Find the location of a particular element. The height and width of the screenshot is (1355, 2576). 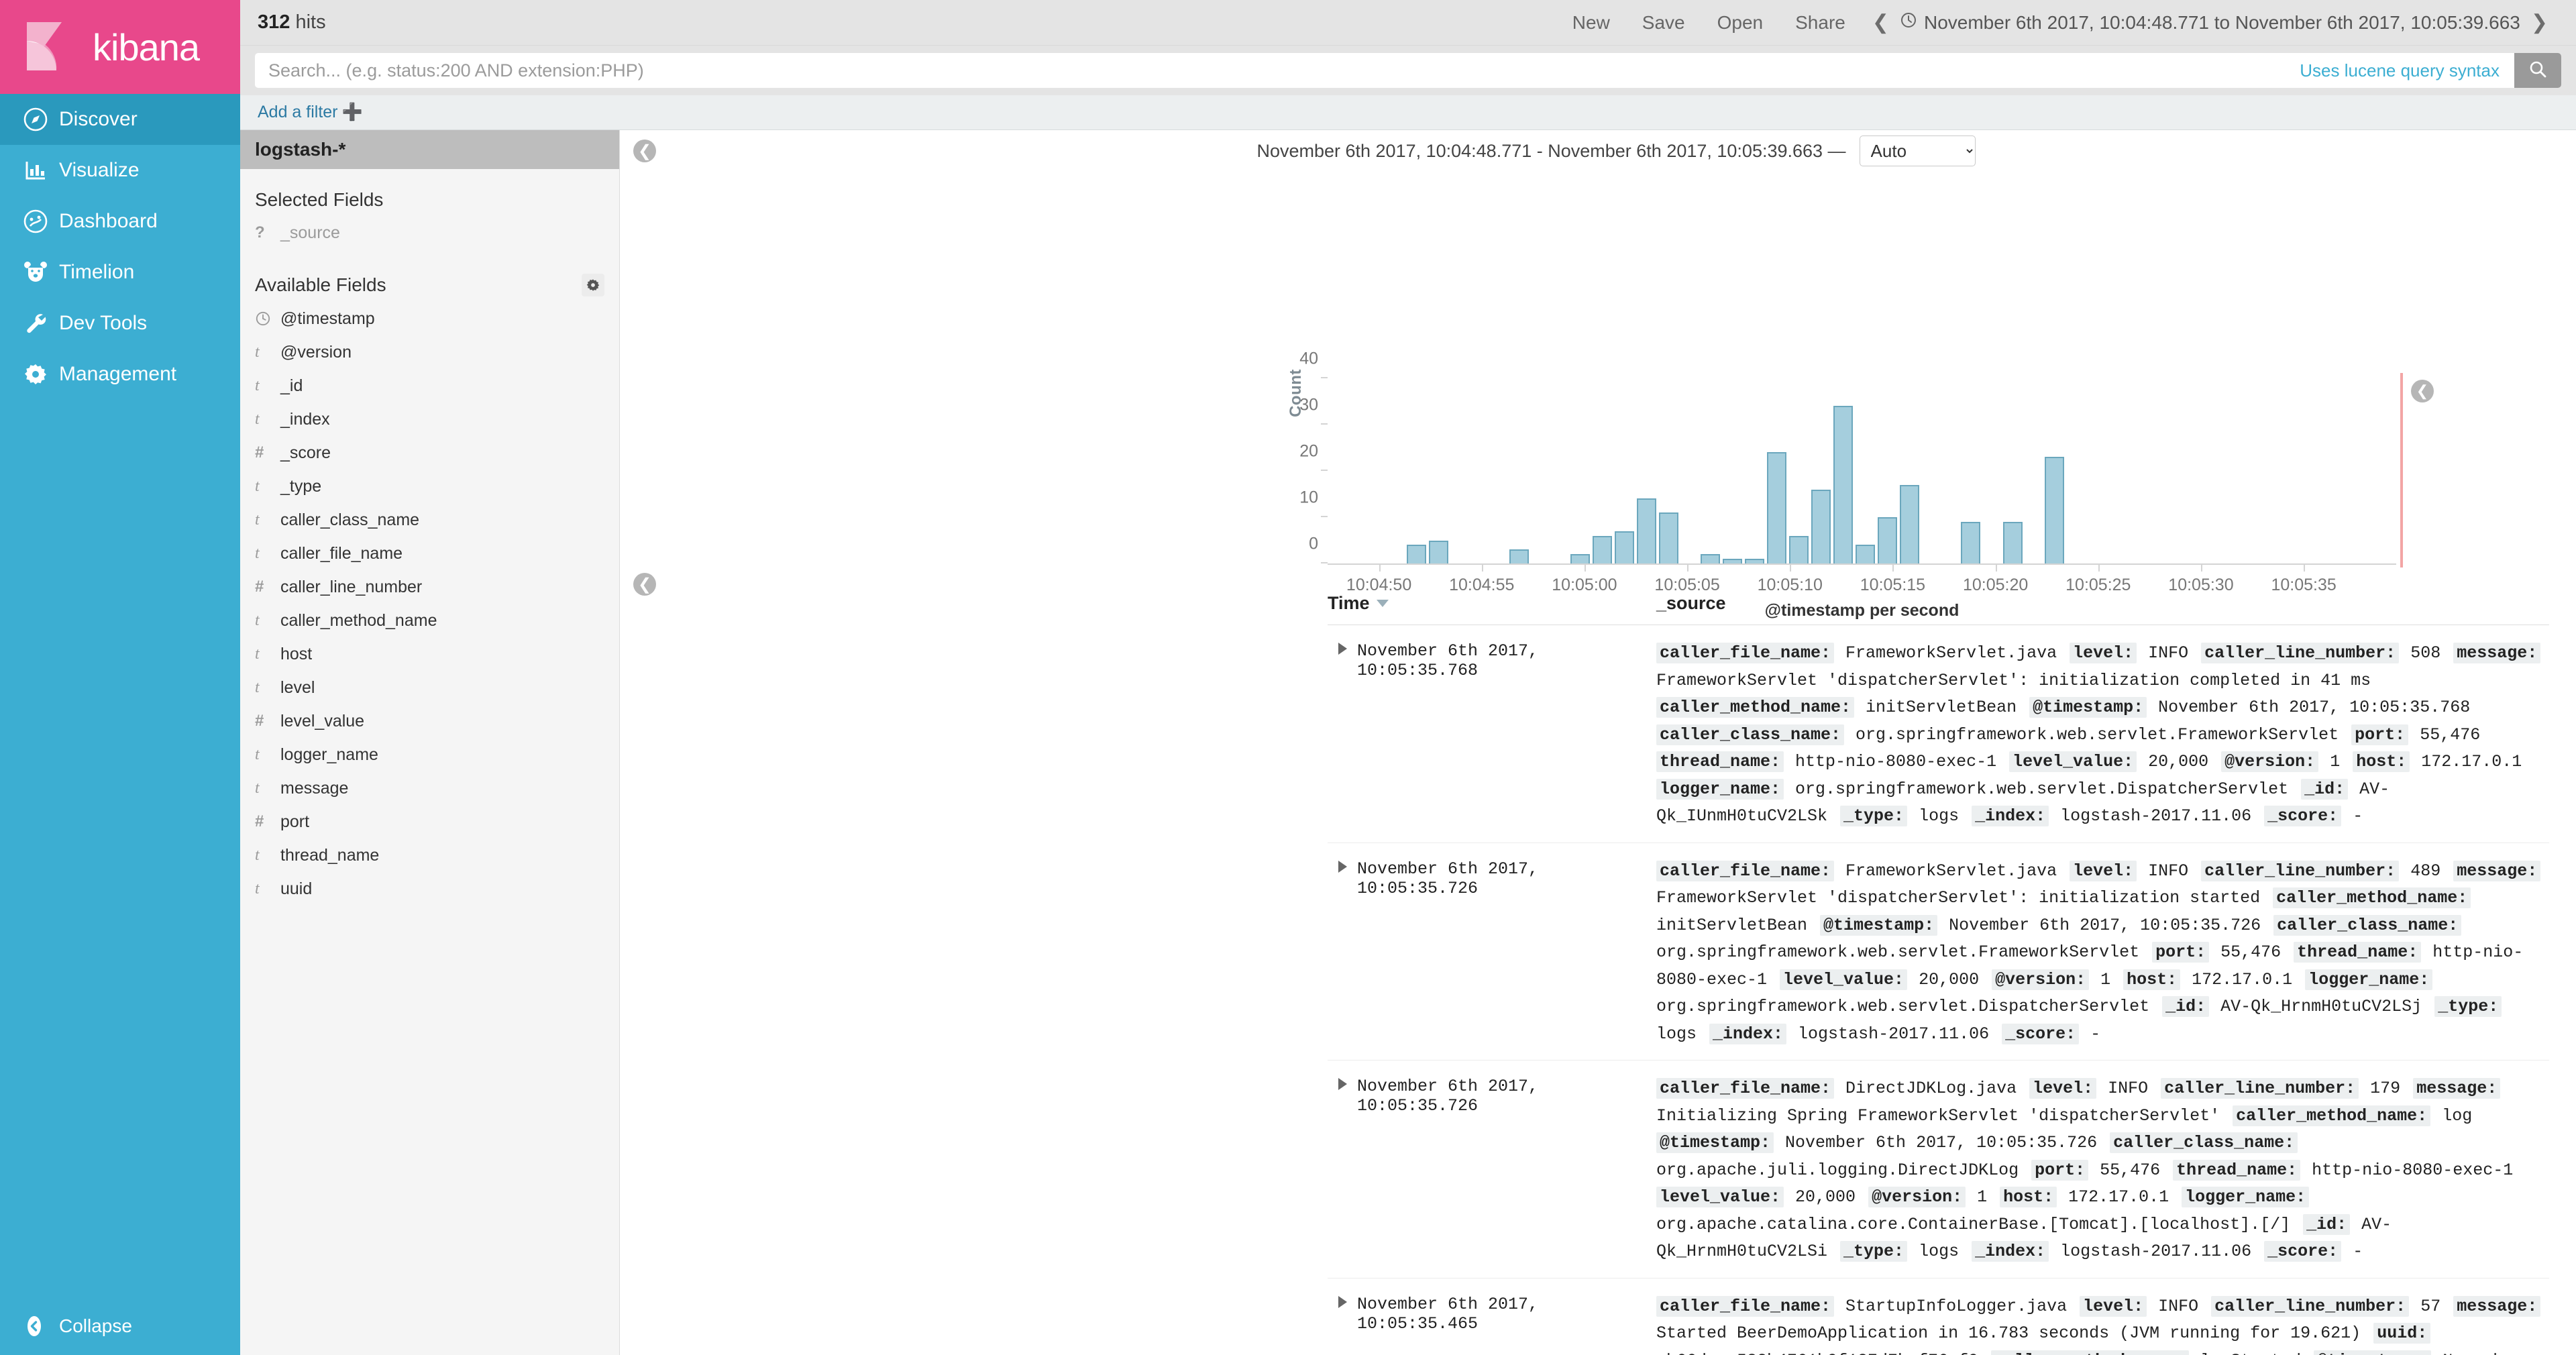

chart-collapse-right-button: ❮ is located at coordinates (2422, 391).